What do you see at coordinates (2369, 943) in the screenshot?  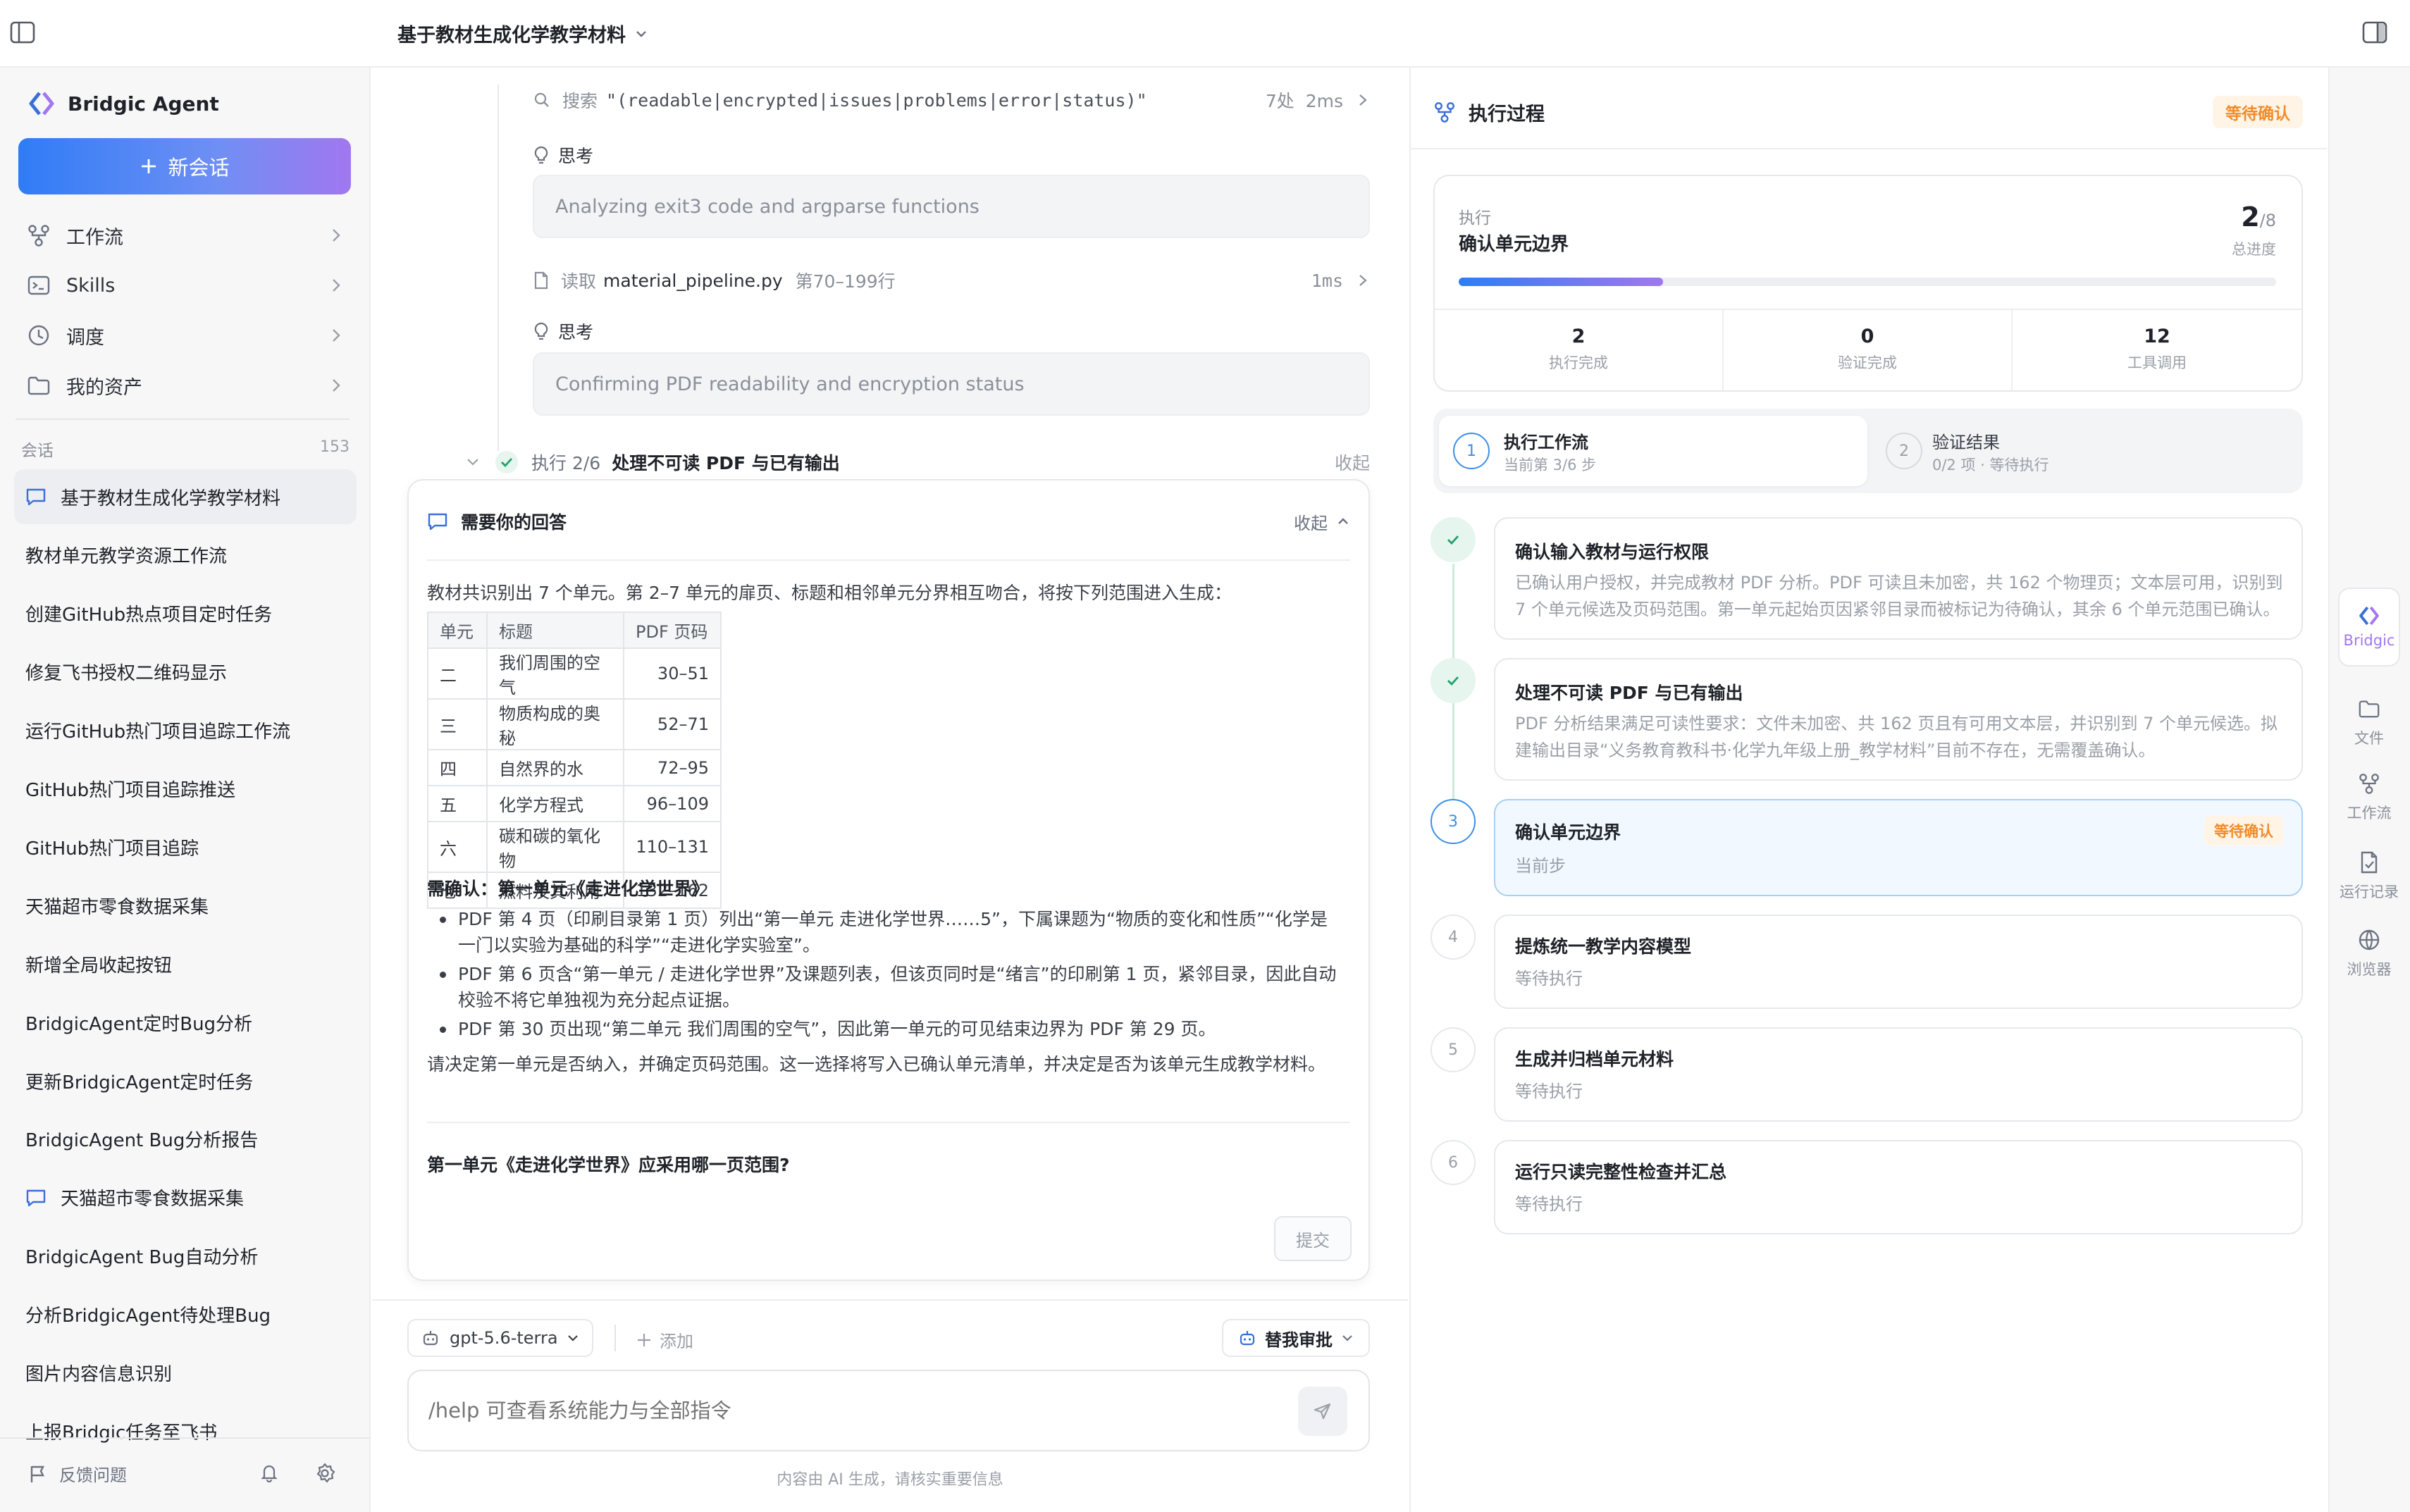 I see `globe-icon` at bounding box center [2369, 943].